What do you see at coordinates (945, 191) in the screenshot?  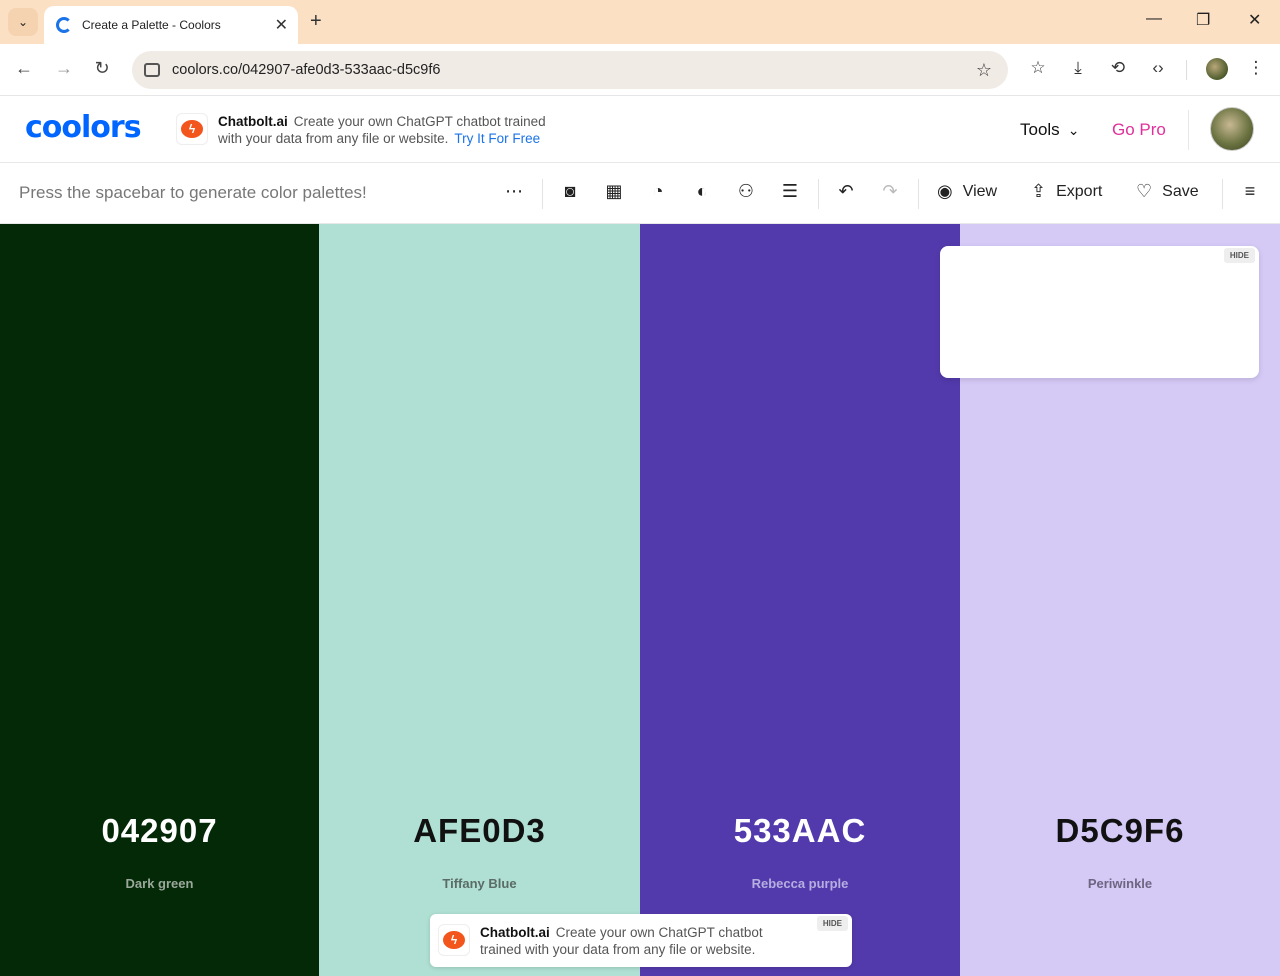 I see `eye-icon: ◉` at bounding box center [945, 191].